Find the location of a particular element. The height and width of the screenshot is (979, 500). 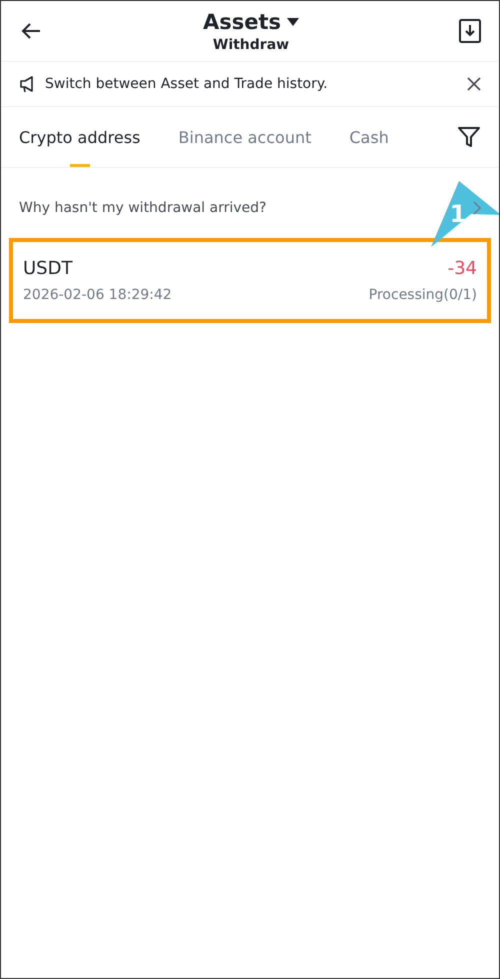

page-subtitle: Withdraw is located at coordinates (251, 45).